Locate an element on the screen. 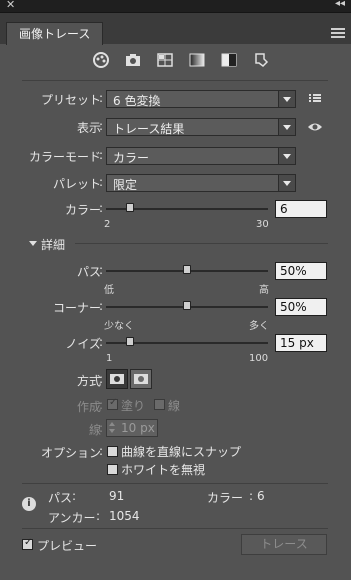 This screenshot has height=580, width=351. stats-anchors-value: 1054 is located at coordinates (124, 516).